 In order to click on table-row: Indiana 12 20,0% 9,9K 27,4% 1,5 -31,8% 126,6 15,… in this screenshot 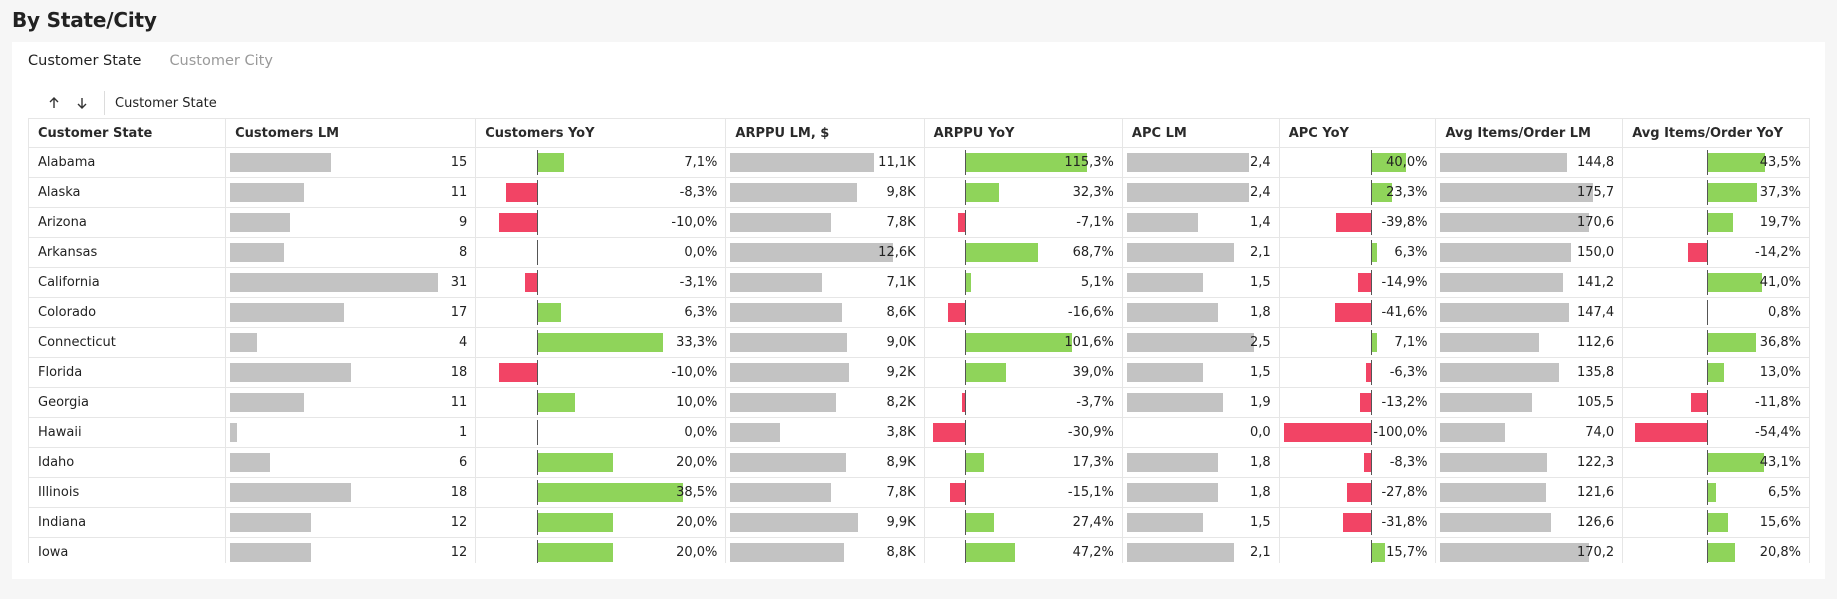, I will do `click(919, 522)`.